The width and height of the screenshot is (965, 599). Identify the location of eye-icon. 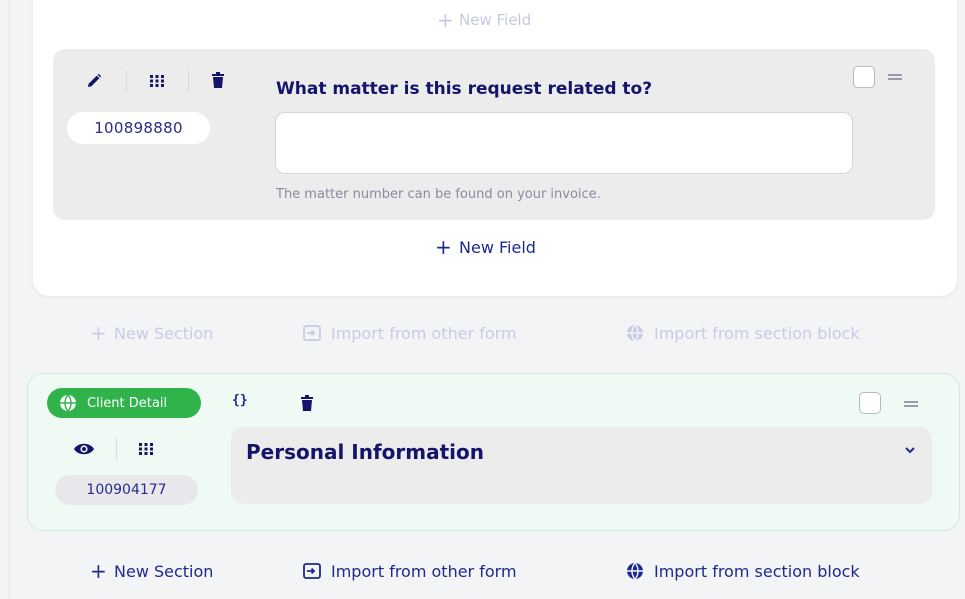
(84, 449).